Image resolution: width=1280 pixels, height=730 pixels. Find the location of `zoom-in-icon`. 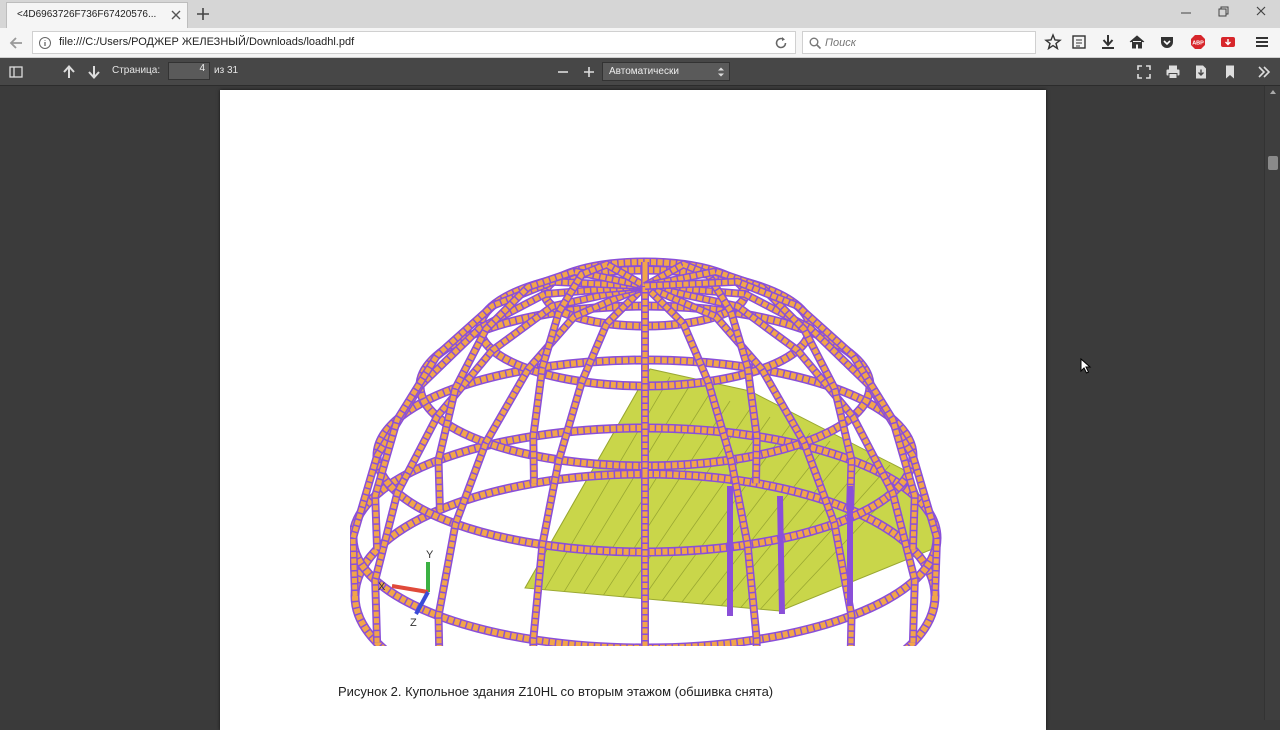

zoom-in-icon is located at coordinates (589, 72).